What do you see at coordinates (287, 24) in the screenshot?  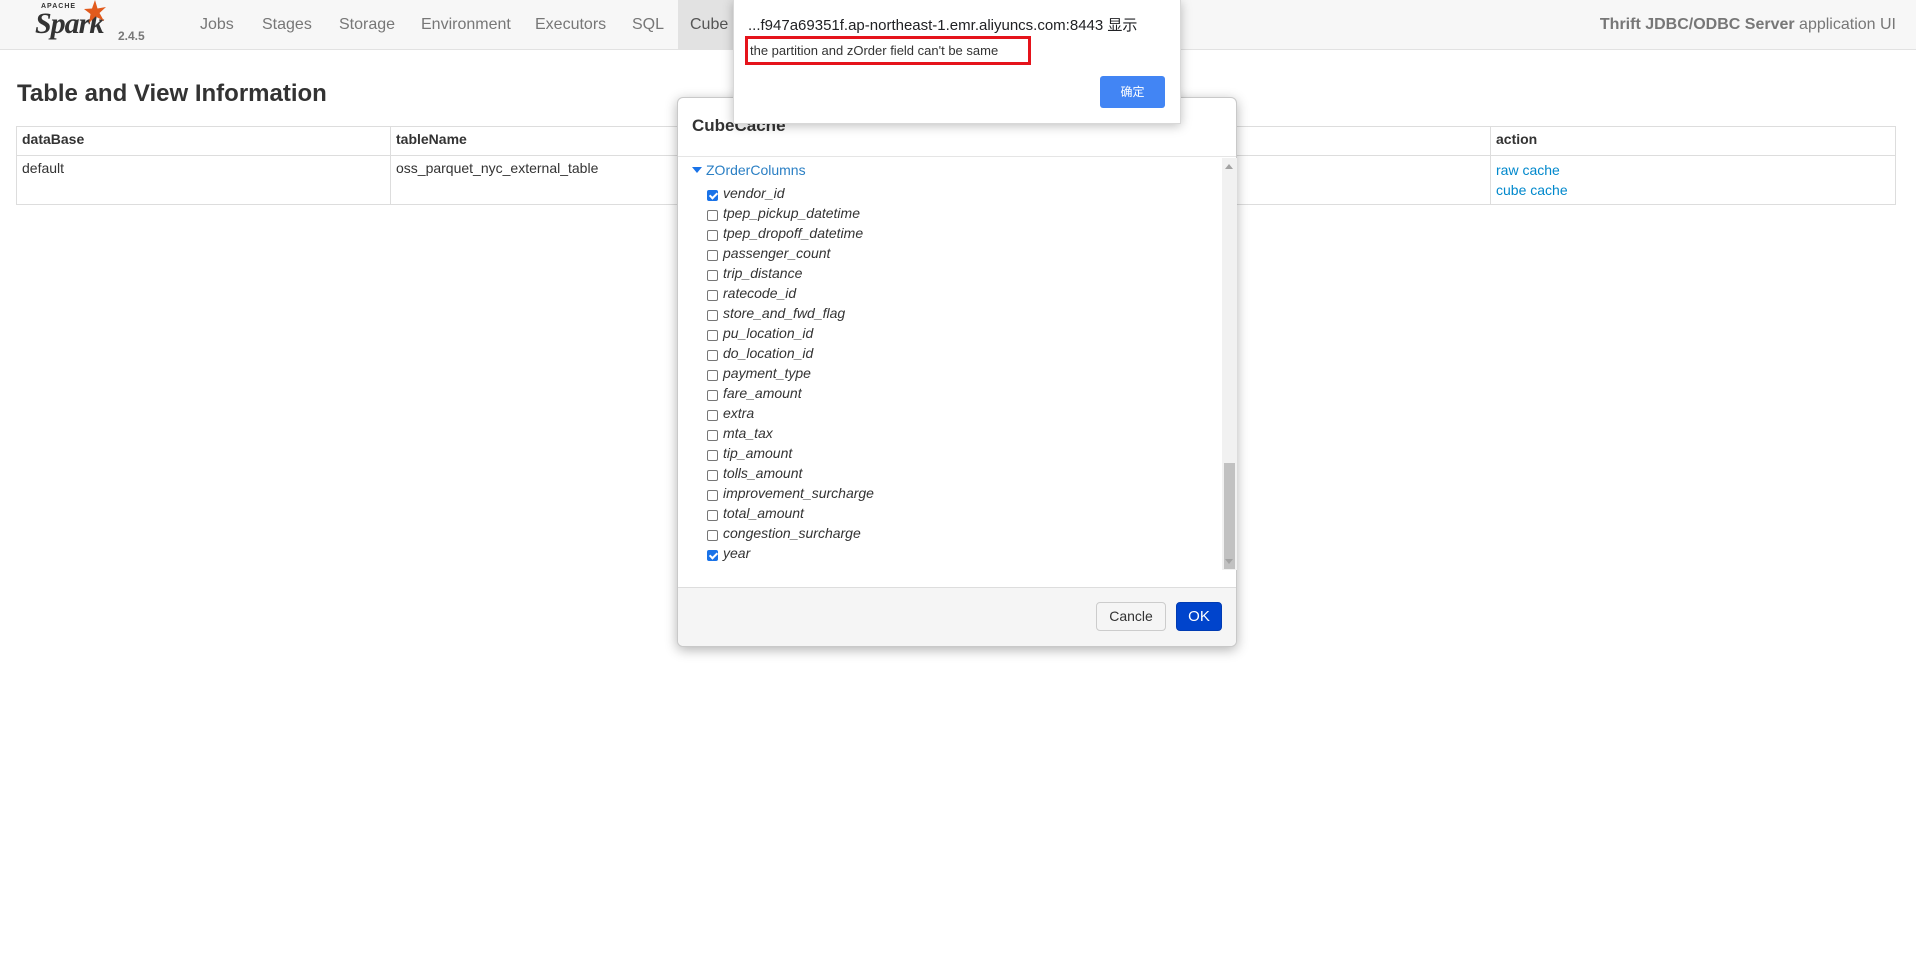 I see `tab-stages: Stages` at bounding box center [287, 24].